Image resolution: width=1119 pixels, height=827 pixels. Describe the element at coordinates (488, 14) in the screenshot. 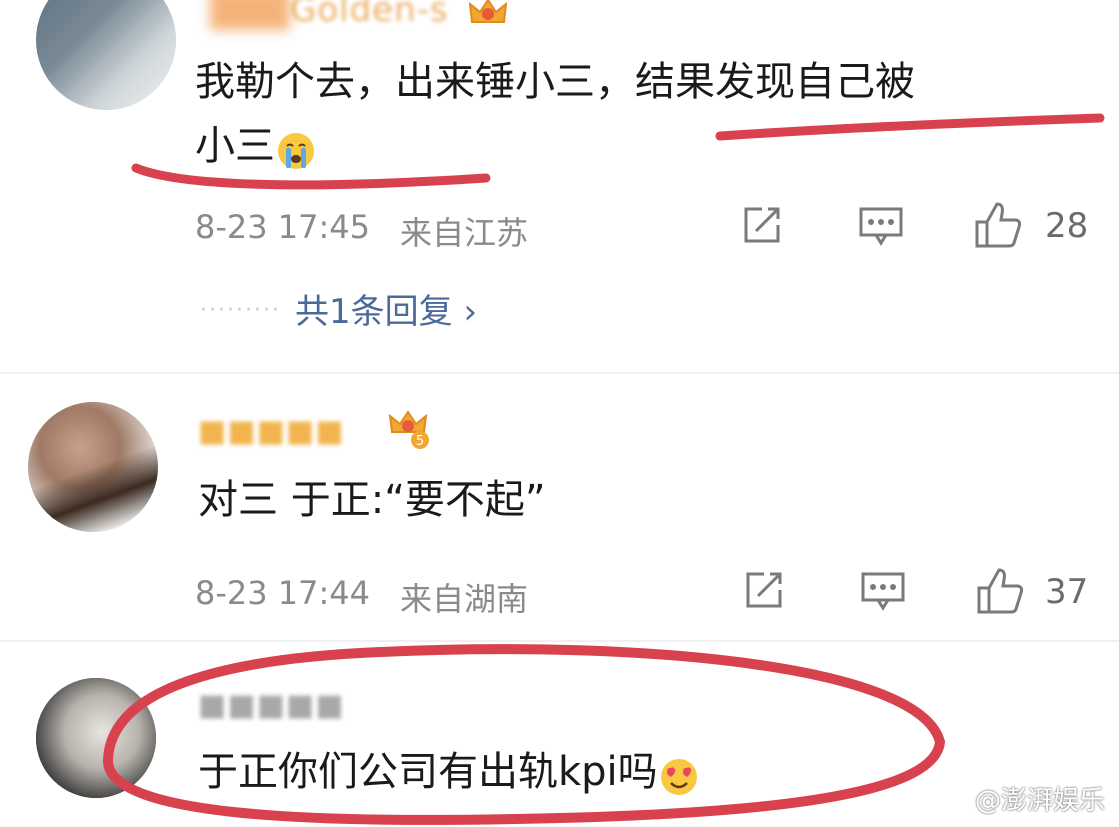

I see `crown-badge-icon` at that location.